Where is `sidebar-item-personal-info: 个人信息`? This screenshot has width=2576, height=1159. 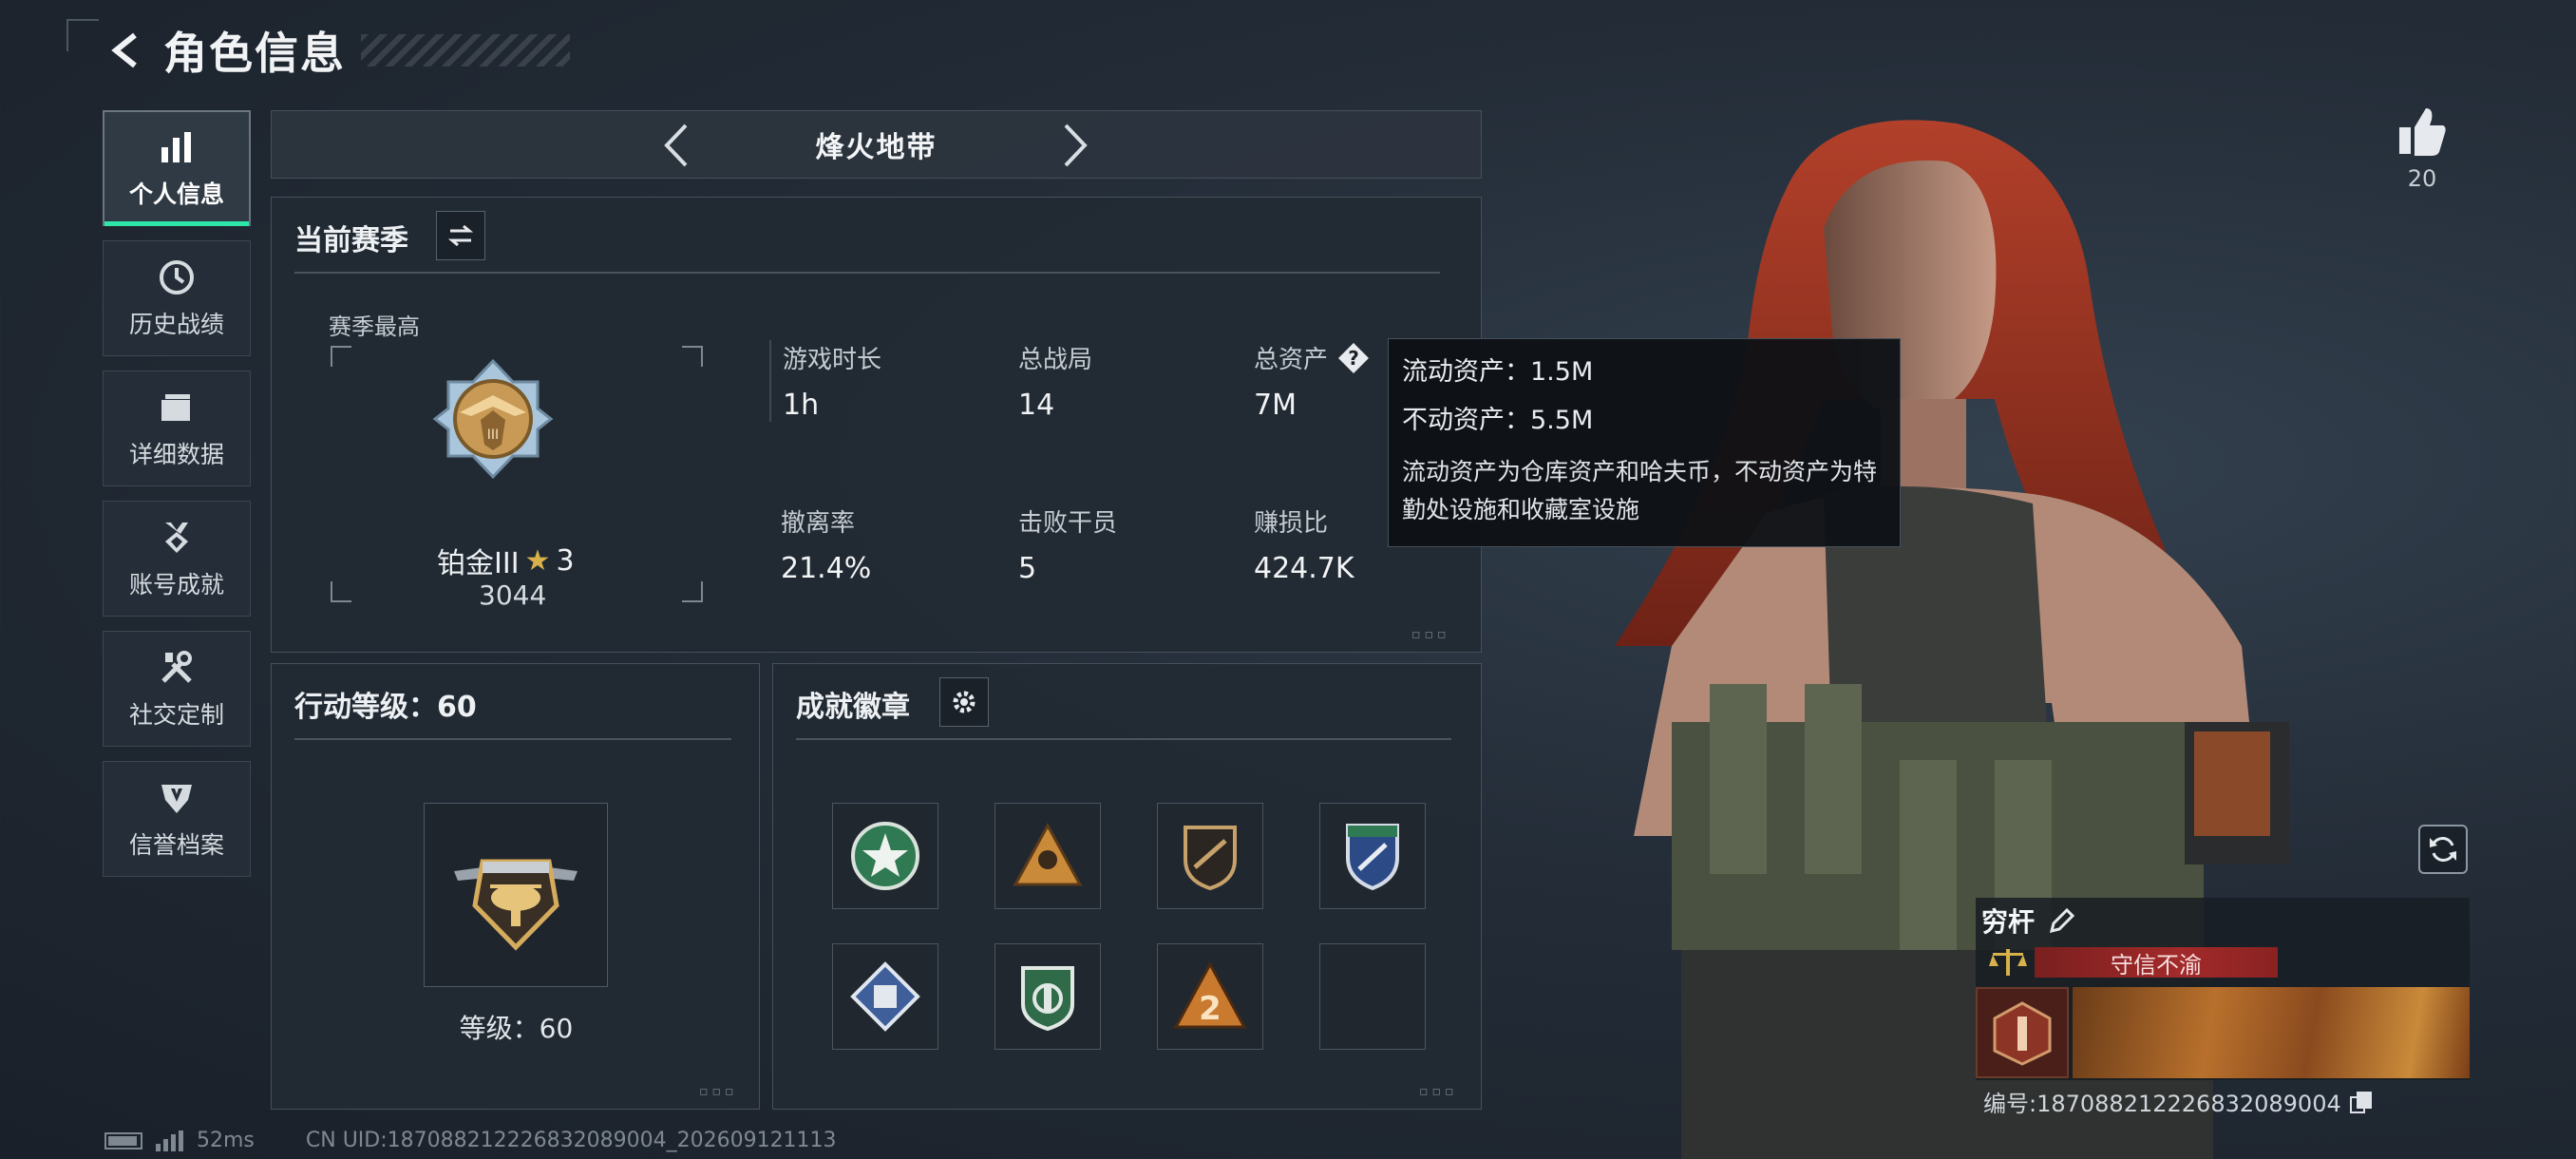
sidebar-item-personal-info: 个人信息 is located at coordinates (177, 168).